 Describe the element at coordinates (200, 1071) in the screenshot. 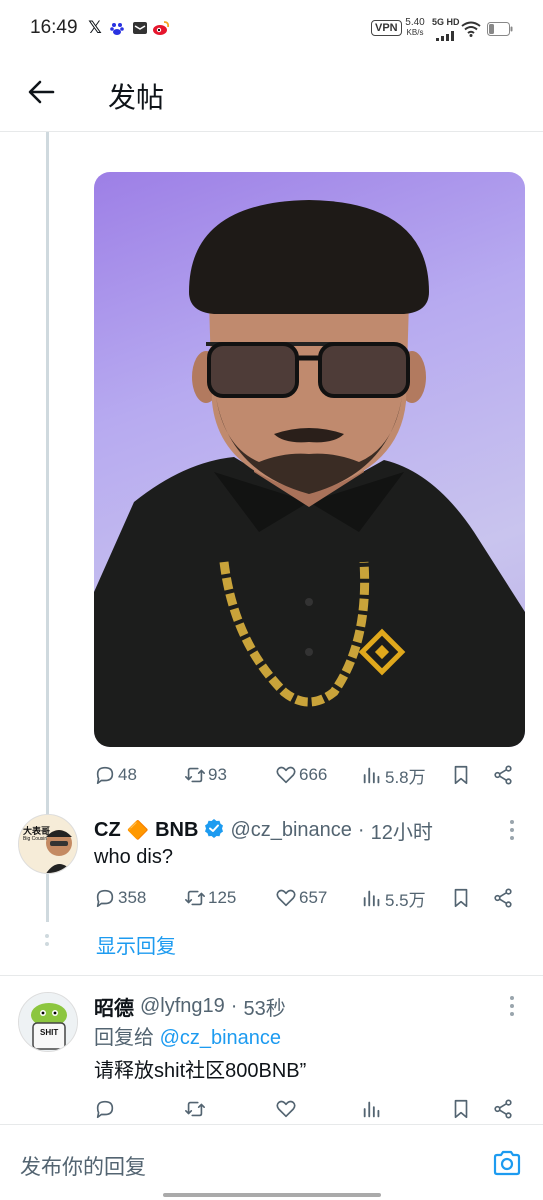

I see `reply-zhaode-text: 请释放shit社区800BNB”` at that location.